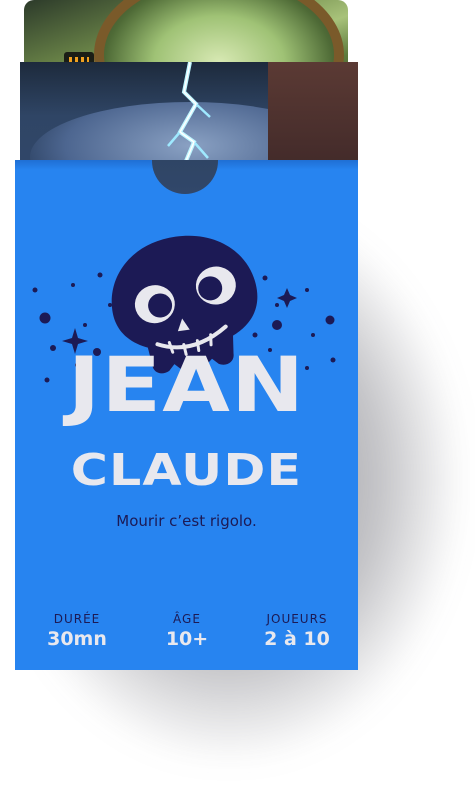 The width and height of the screenshot is (475, 787). What do you see at coordinates (297, 619) in the screenshot?
I see `stat-players-label: JOUEURS` at bounding box center [297, 619].